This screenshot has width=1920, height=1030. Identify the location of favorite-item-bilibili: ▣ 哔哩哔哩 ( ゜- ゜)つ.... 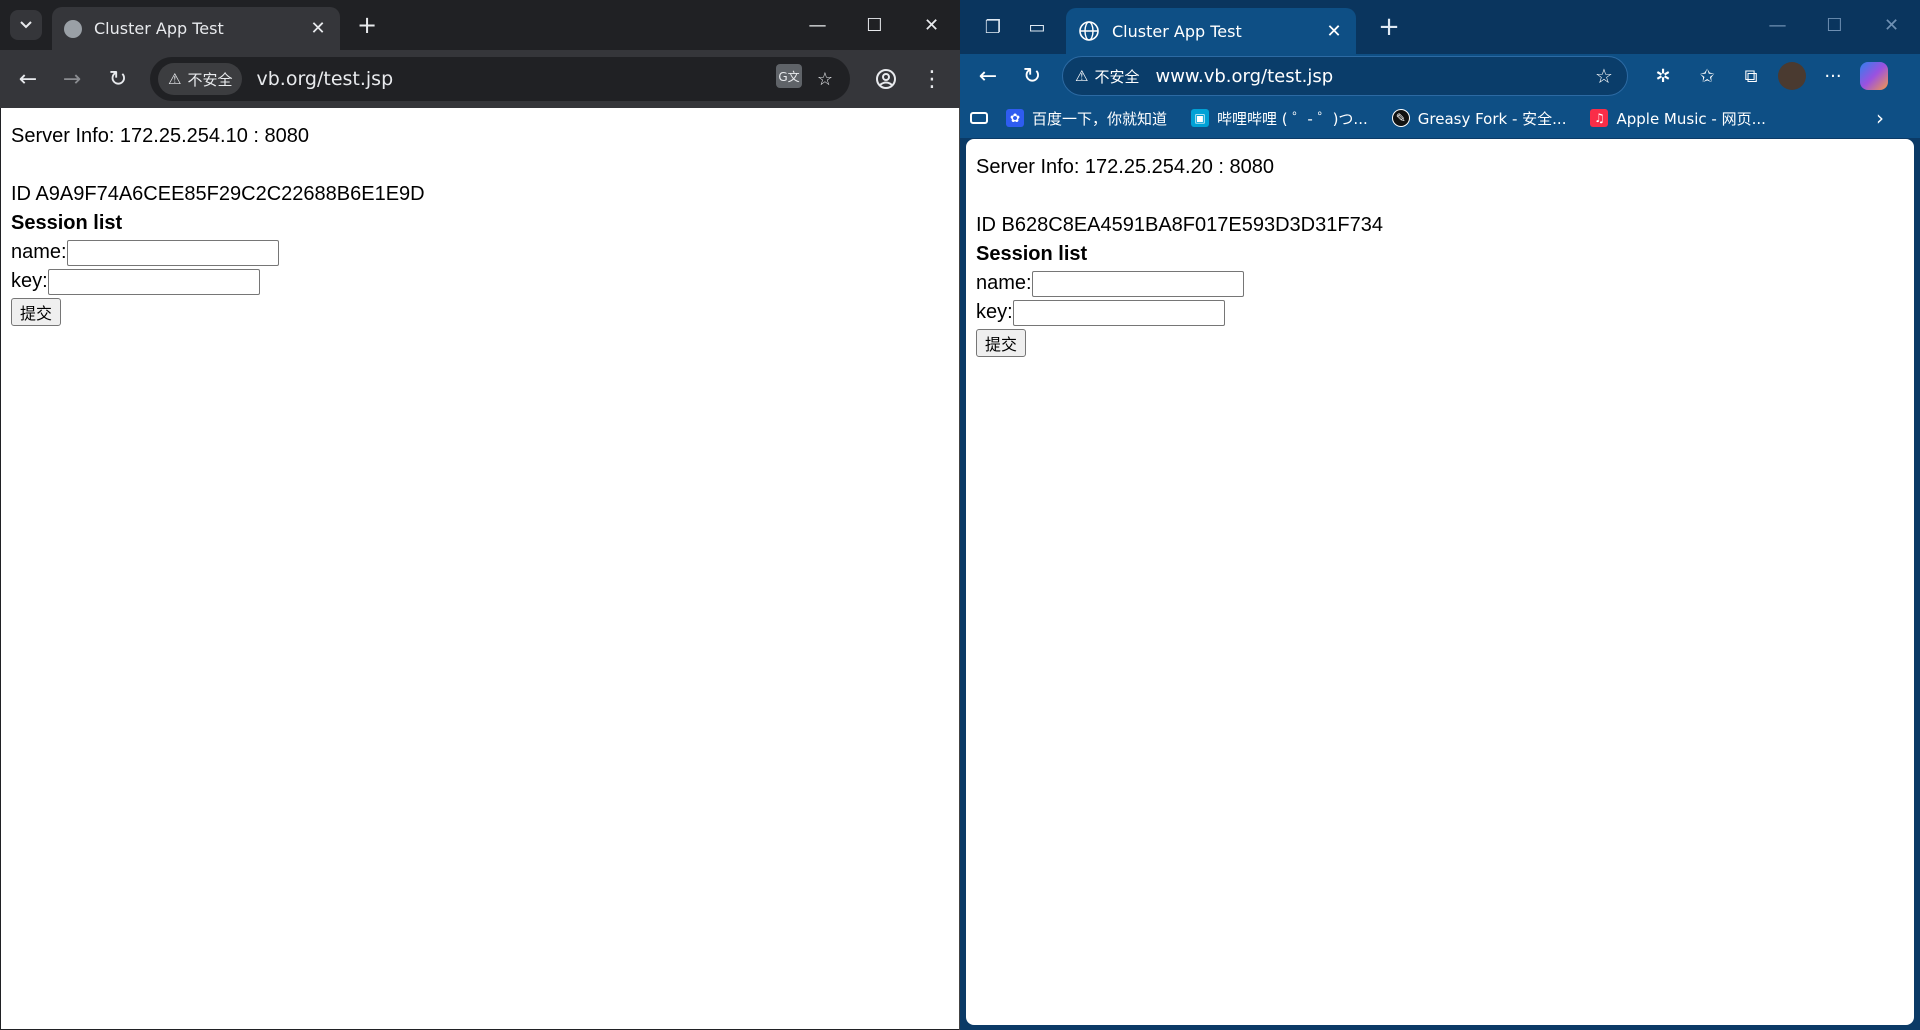
(1279, 118).